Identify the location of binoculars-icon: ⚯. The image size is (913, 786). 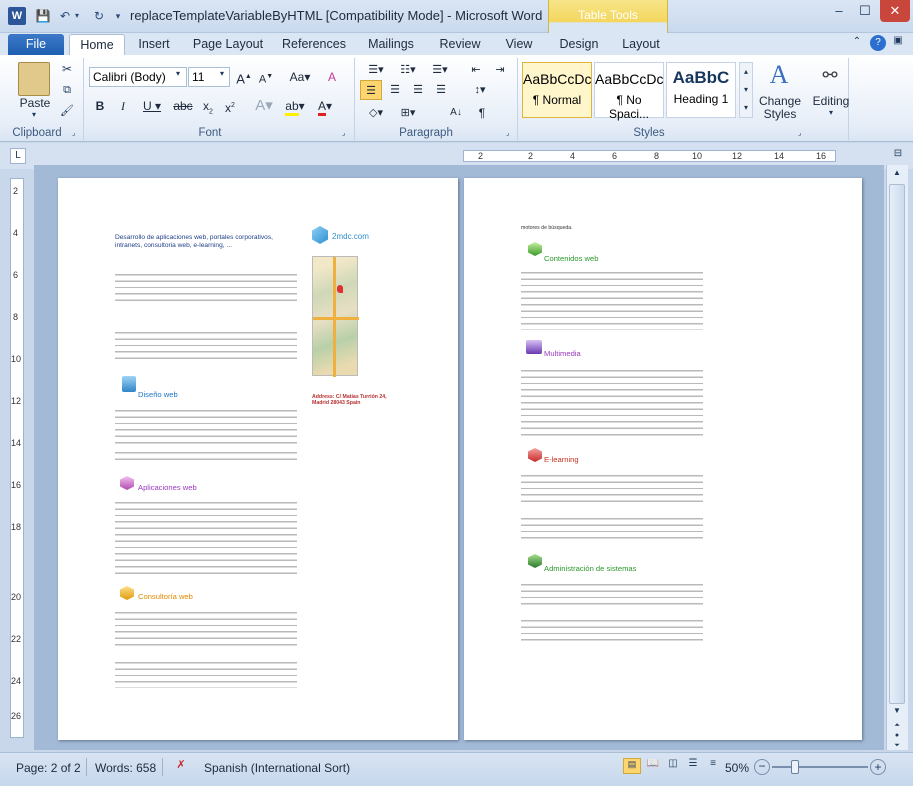
(830, 75).